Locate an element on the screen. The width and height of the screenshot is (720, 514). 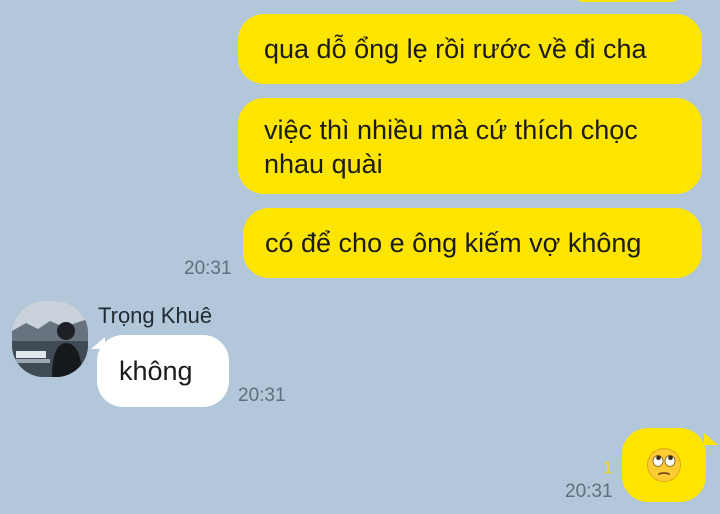
incoming-message-bubble: không is located at coordinates (163, 371).